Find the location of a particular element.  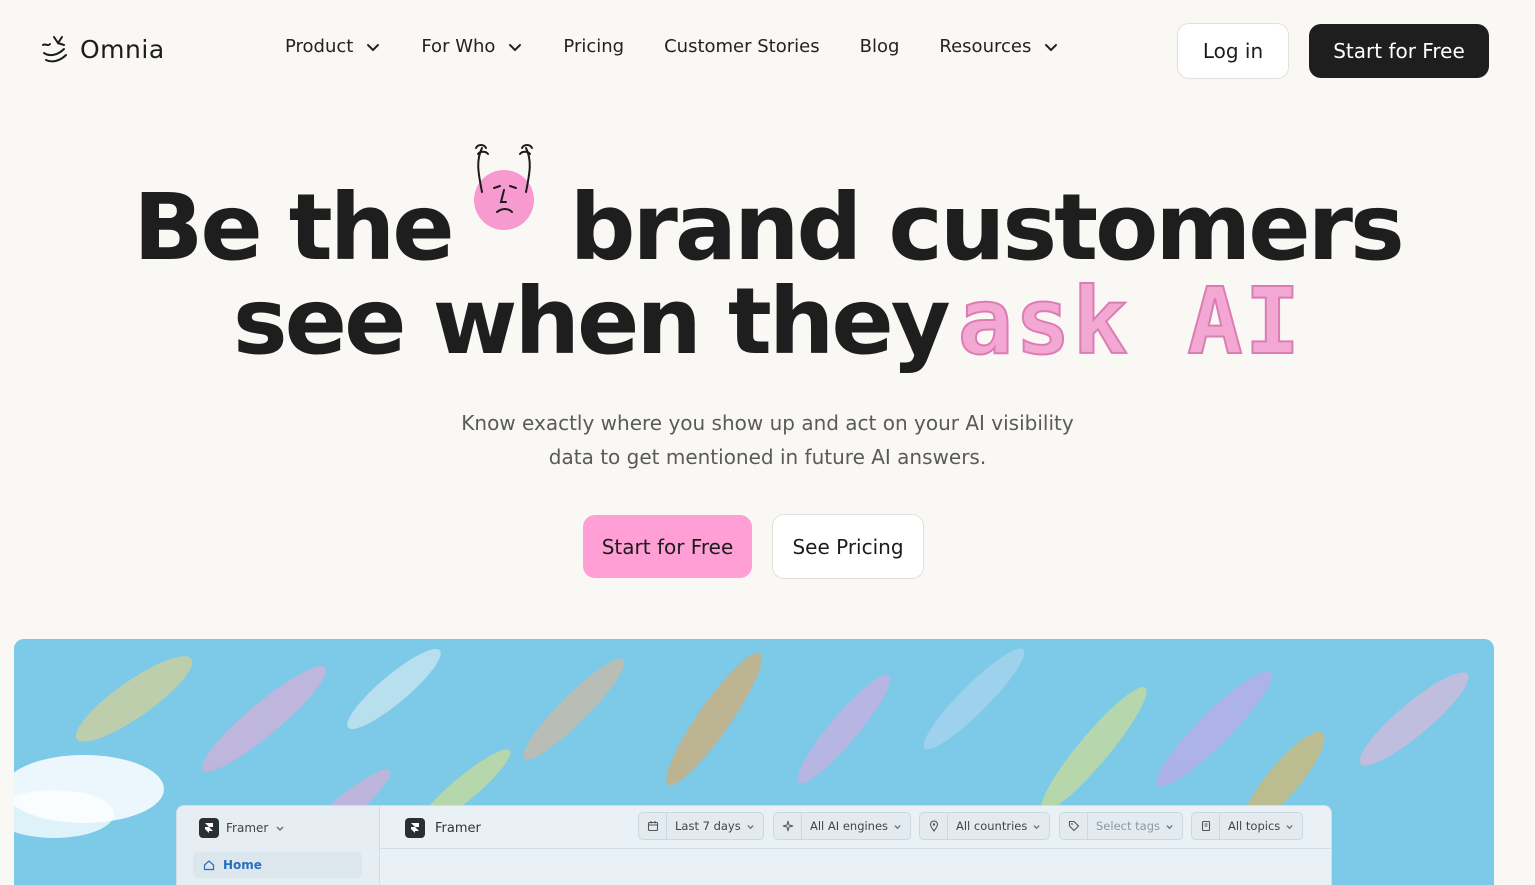

hero-text-be-the: Be the is located at coordinates (293, 227).